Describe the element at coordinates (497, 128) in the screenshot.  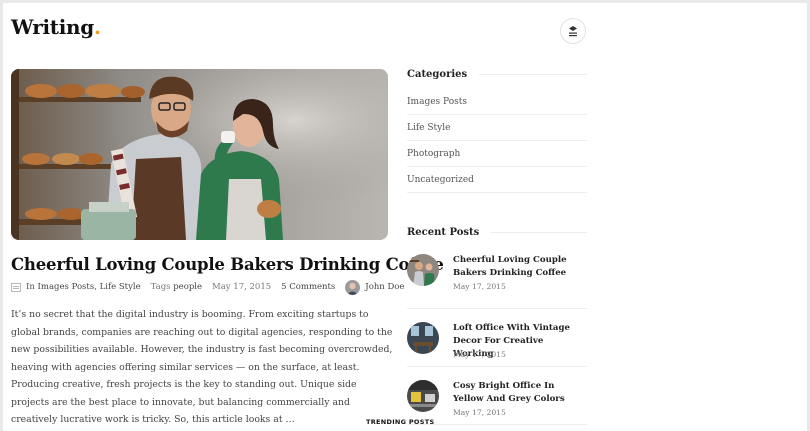
I see `sidebar-category-life-style: Life Style` at that location.